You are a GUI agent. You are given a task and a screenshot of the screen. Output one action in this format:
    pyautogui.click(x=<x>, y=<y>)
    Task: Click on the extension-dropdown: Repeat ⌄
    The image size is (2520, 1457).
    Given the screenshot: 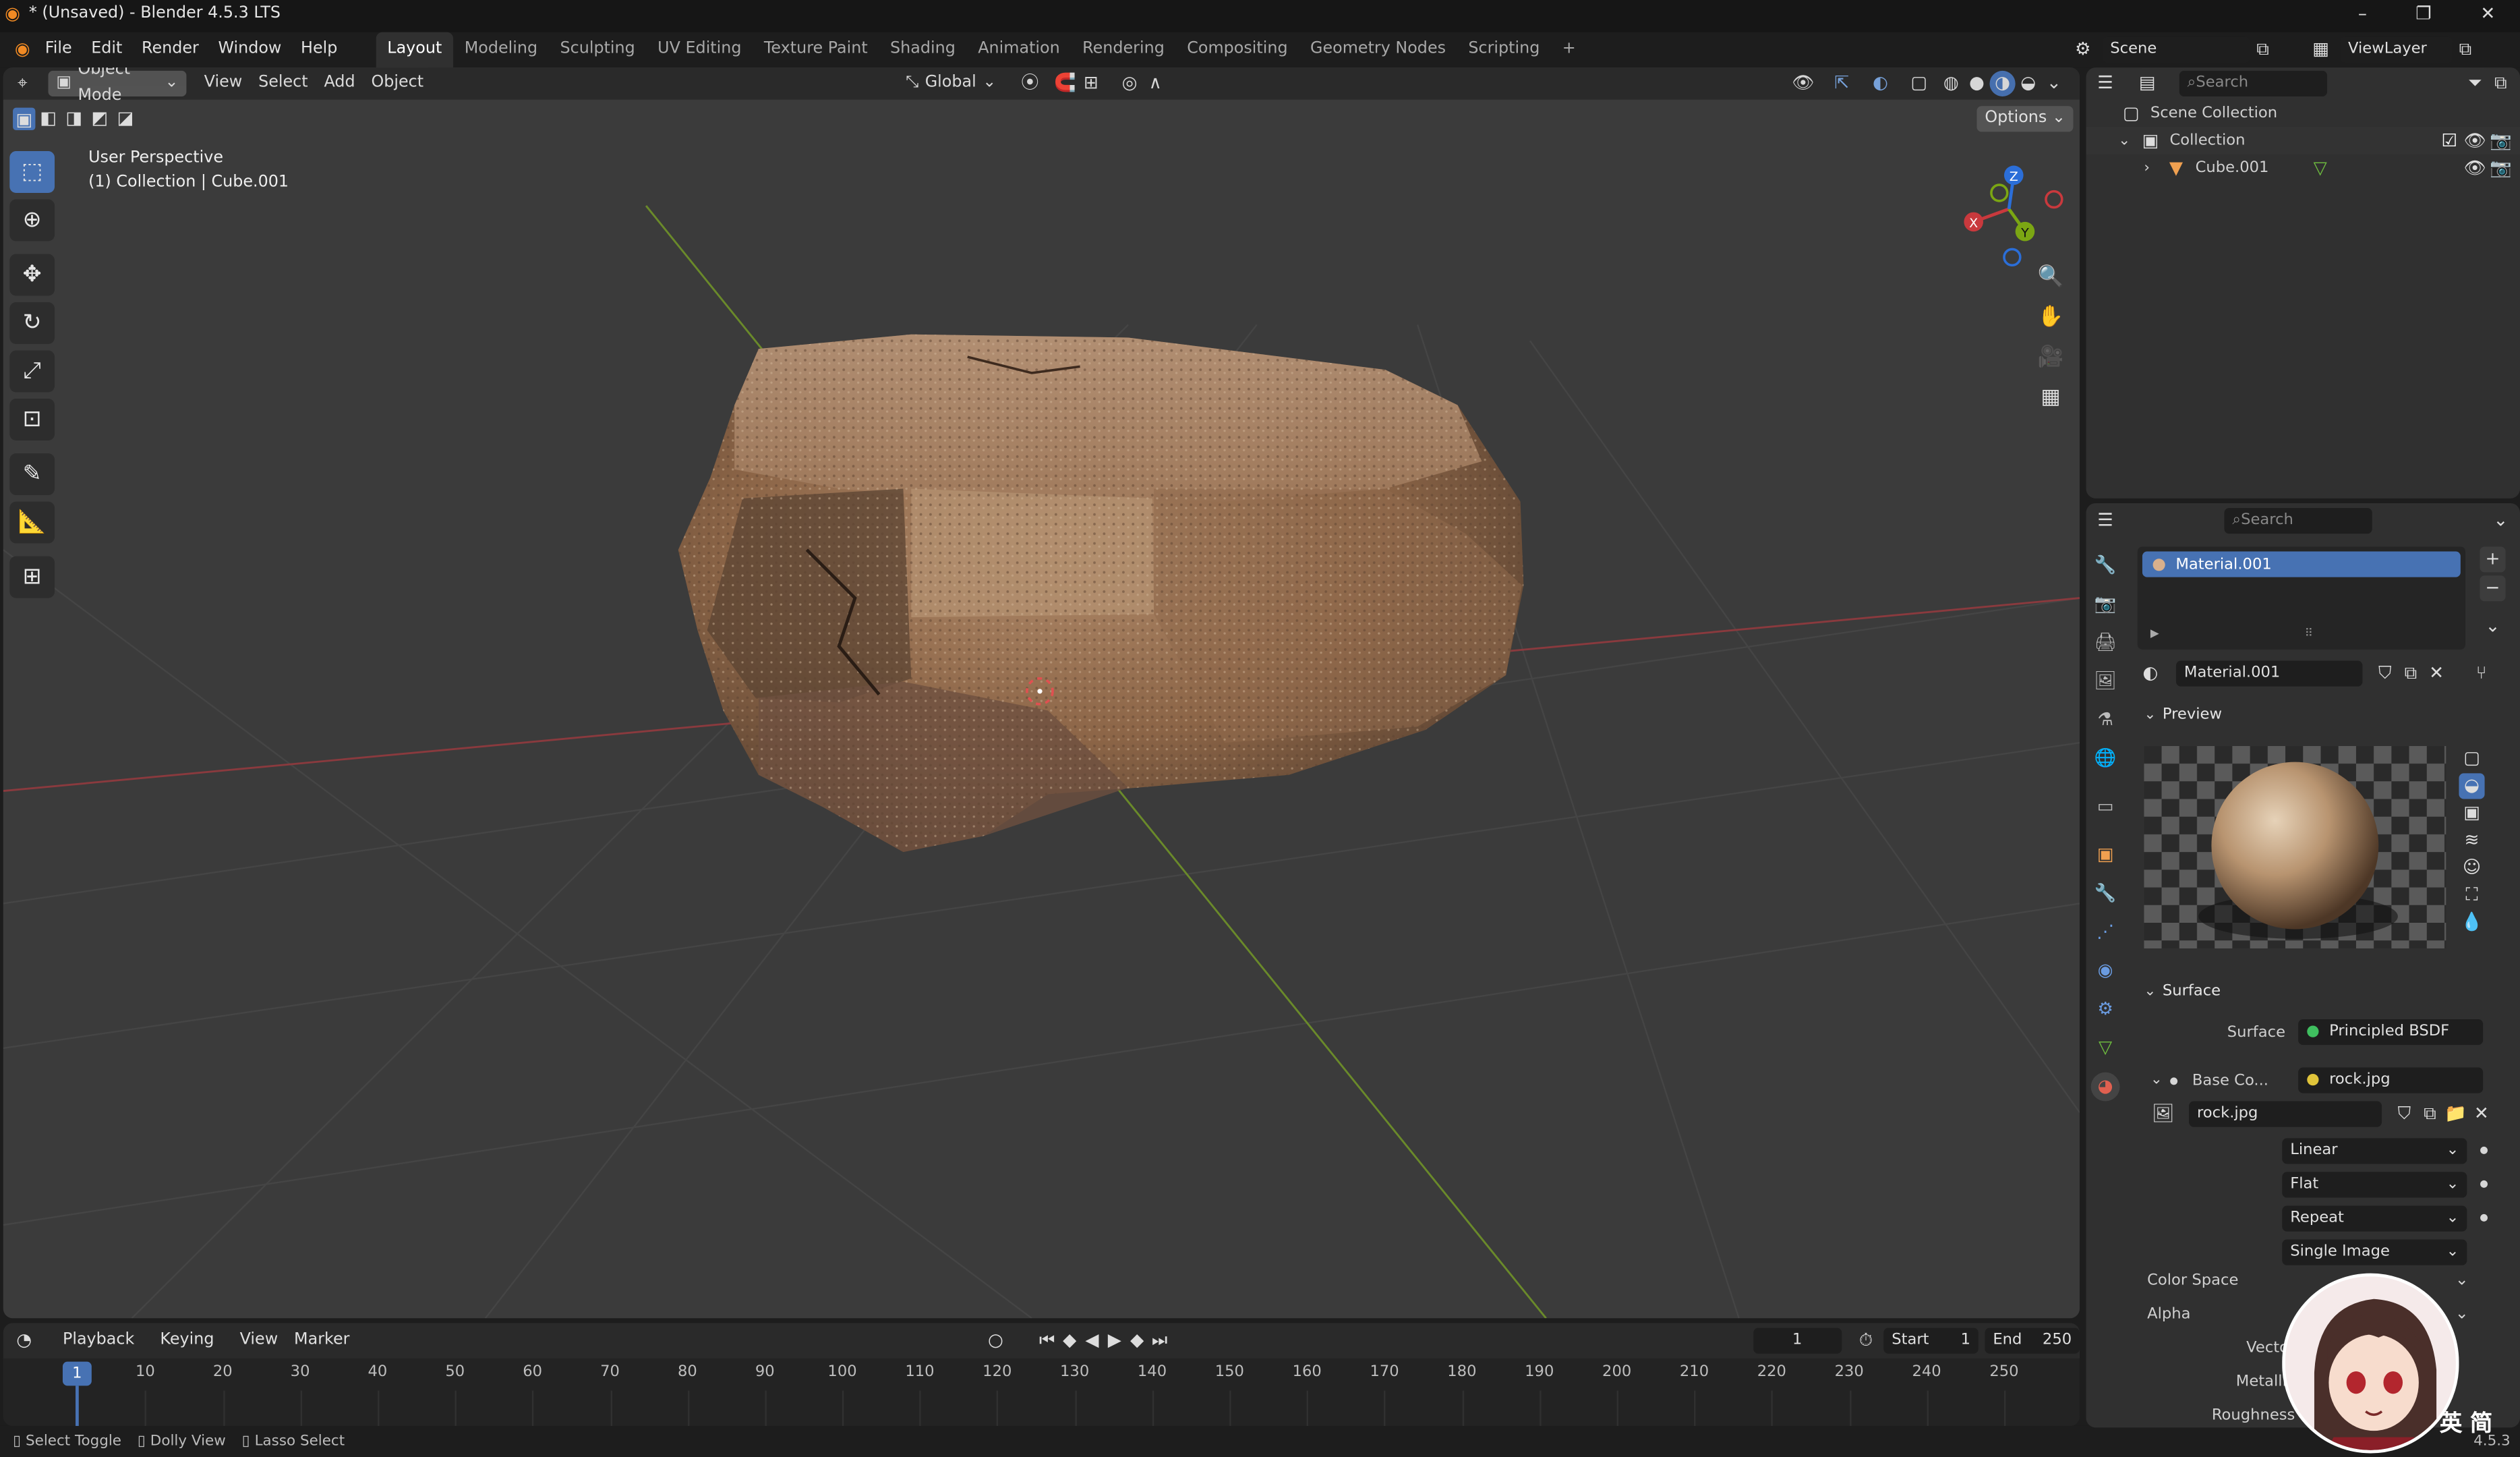 What is the action you would take?
    pyautogui.click(x=2375, y=1218)
    